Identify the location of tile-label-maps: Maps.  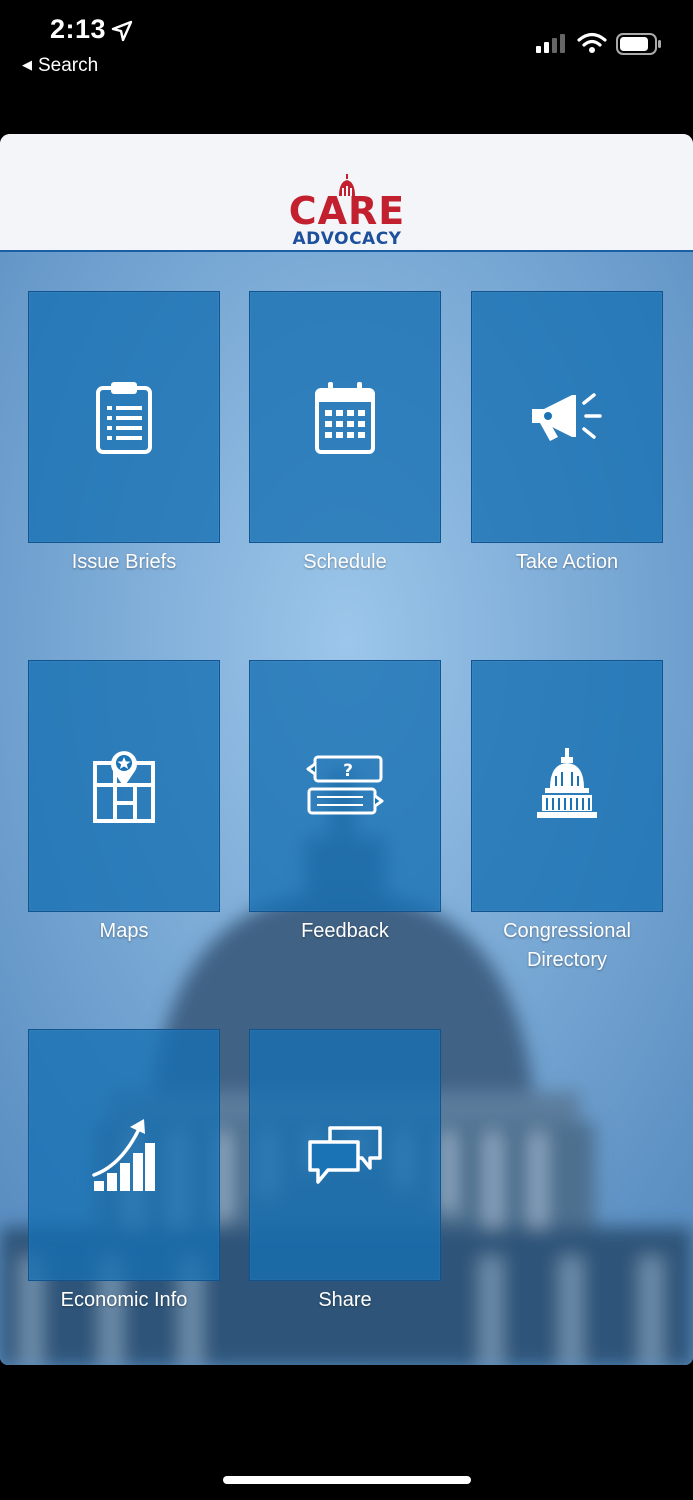
(124, 931).